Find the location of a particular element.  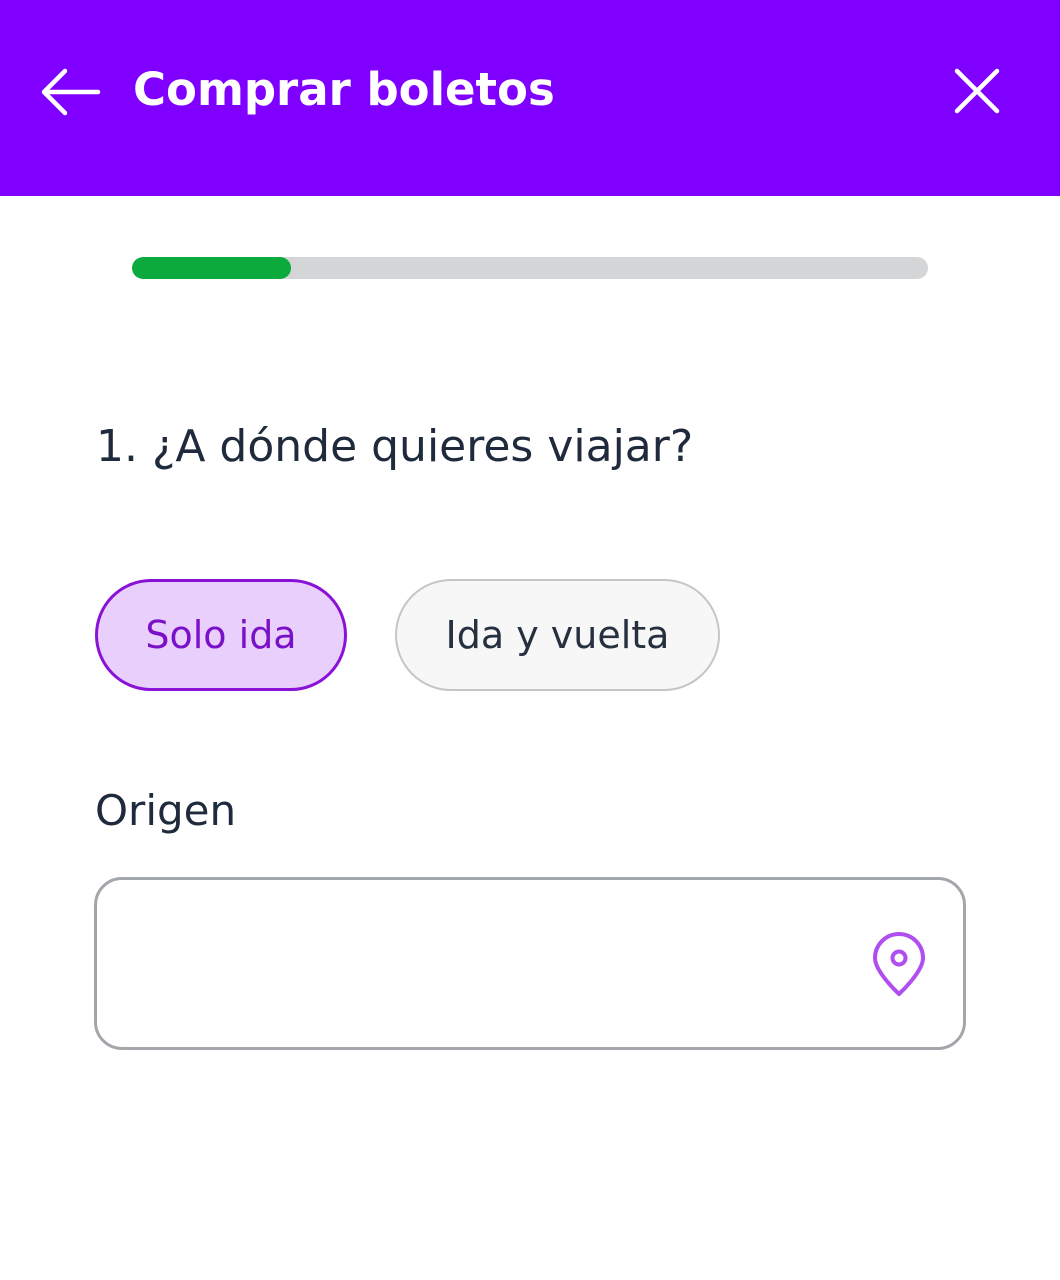

close-icon is located at coordinates (977, 91).